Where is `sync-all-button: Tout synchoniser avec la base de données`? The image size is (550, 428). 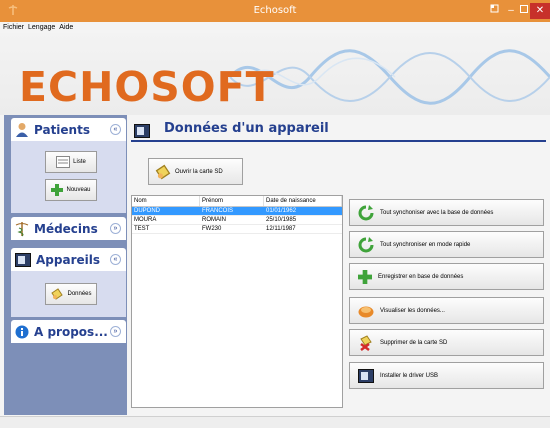
sync-all-button: Tout synchoniser avec la base de données is located at coordinates (446, 212).